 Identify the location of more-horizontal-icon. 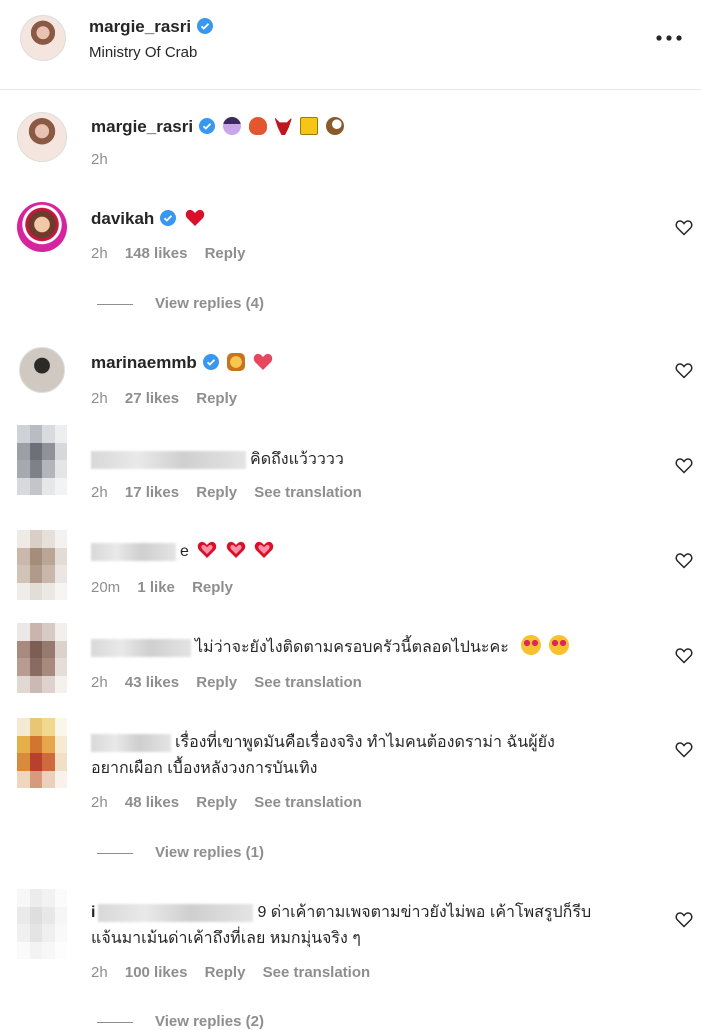
(670, 38).